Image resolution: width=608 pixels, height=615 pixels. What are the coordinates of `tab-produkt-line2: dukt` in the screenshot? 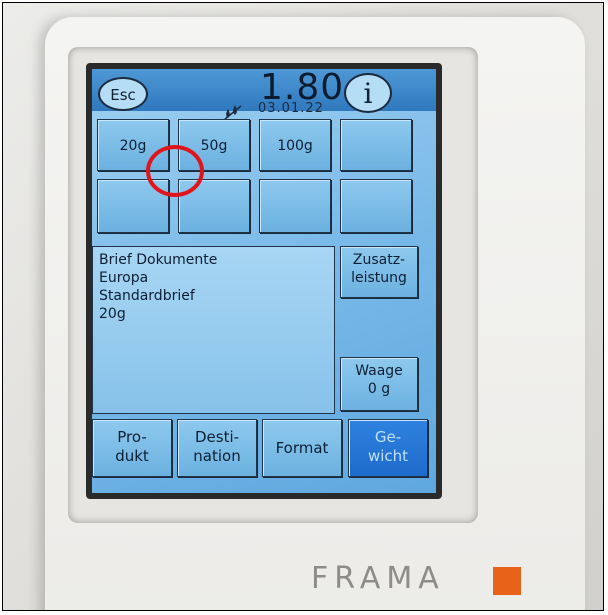 It's located at (132, 456).